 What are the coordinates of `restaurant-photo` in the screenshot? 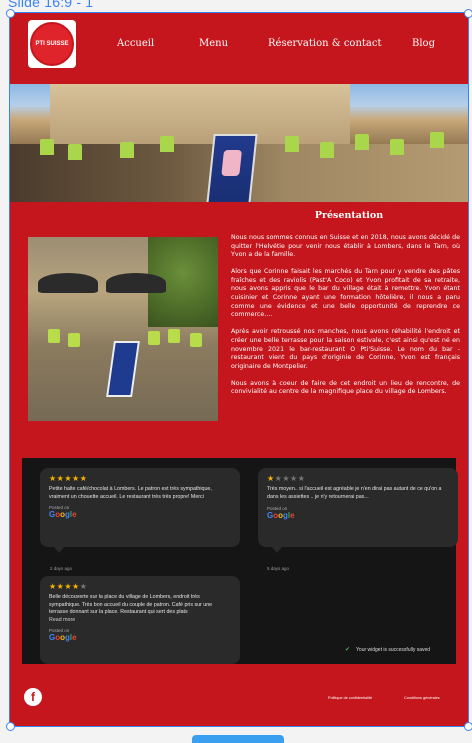 It's located at (123, 329).